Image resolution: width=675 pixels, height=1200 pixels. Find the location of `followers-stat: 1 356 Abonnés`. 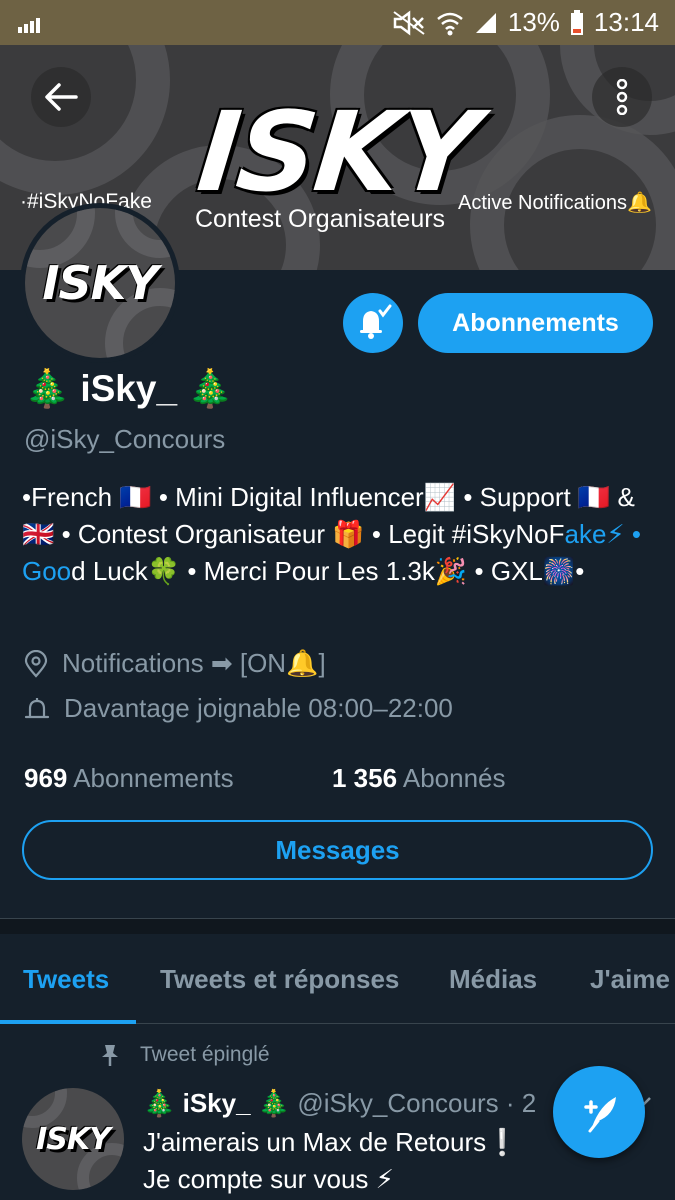

followers-stat: 1 356 Abonnés is located at coordinates (419, 778).